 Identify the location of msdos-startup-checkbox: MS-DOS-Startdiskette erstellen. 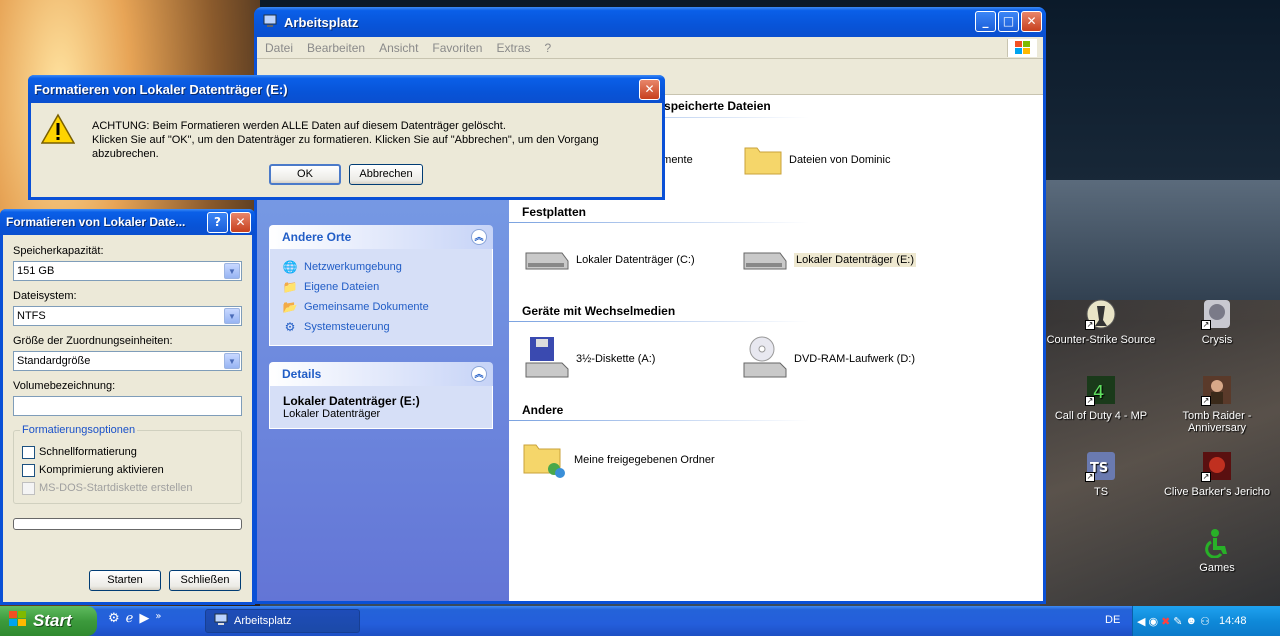
(127, 488).